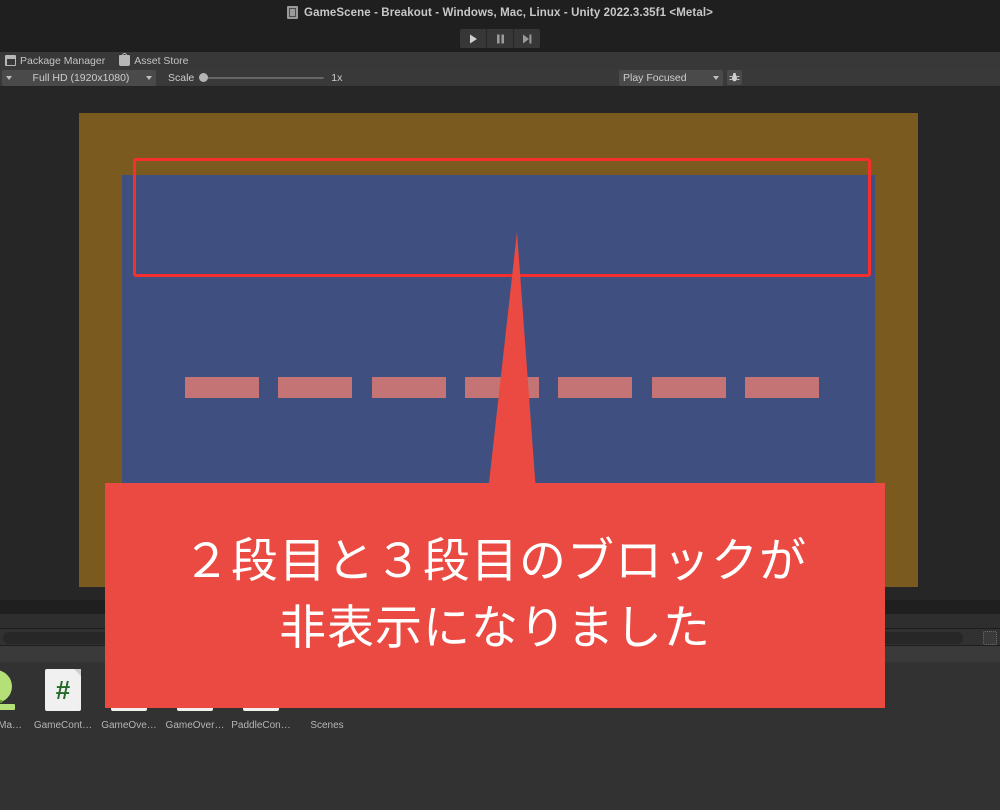  I want to click on tab-asset-store: Asset Store, so click(155, 60).